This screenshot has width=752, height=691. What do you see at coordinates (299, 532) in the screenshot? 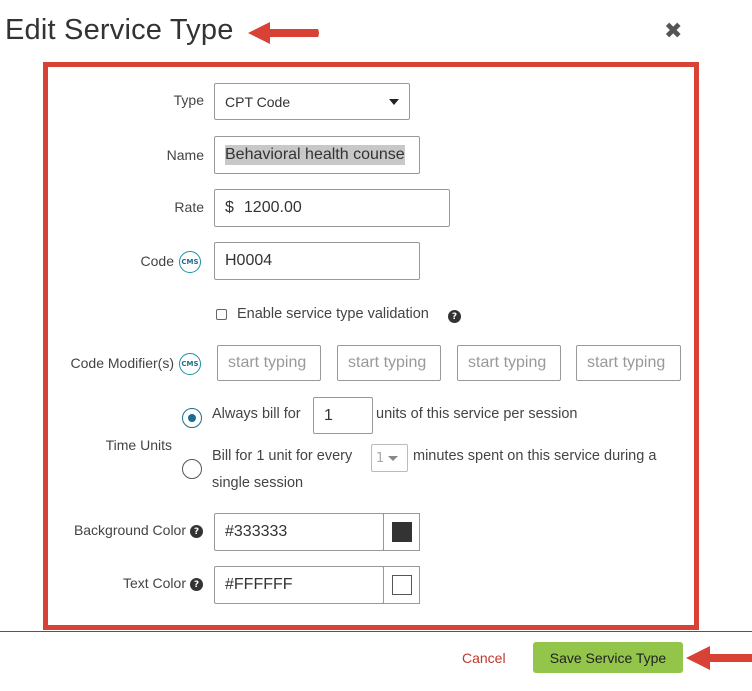
I see `background-color-input: #333333` at bounding box center [299, 532].